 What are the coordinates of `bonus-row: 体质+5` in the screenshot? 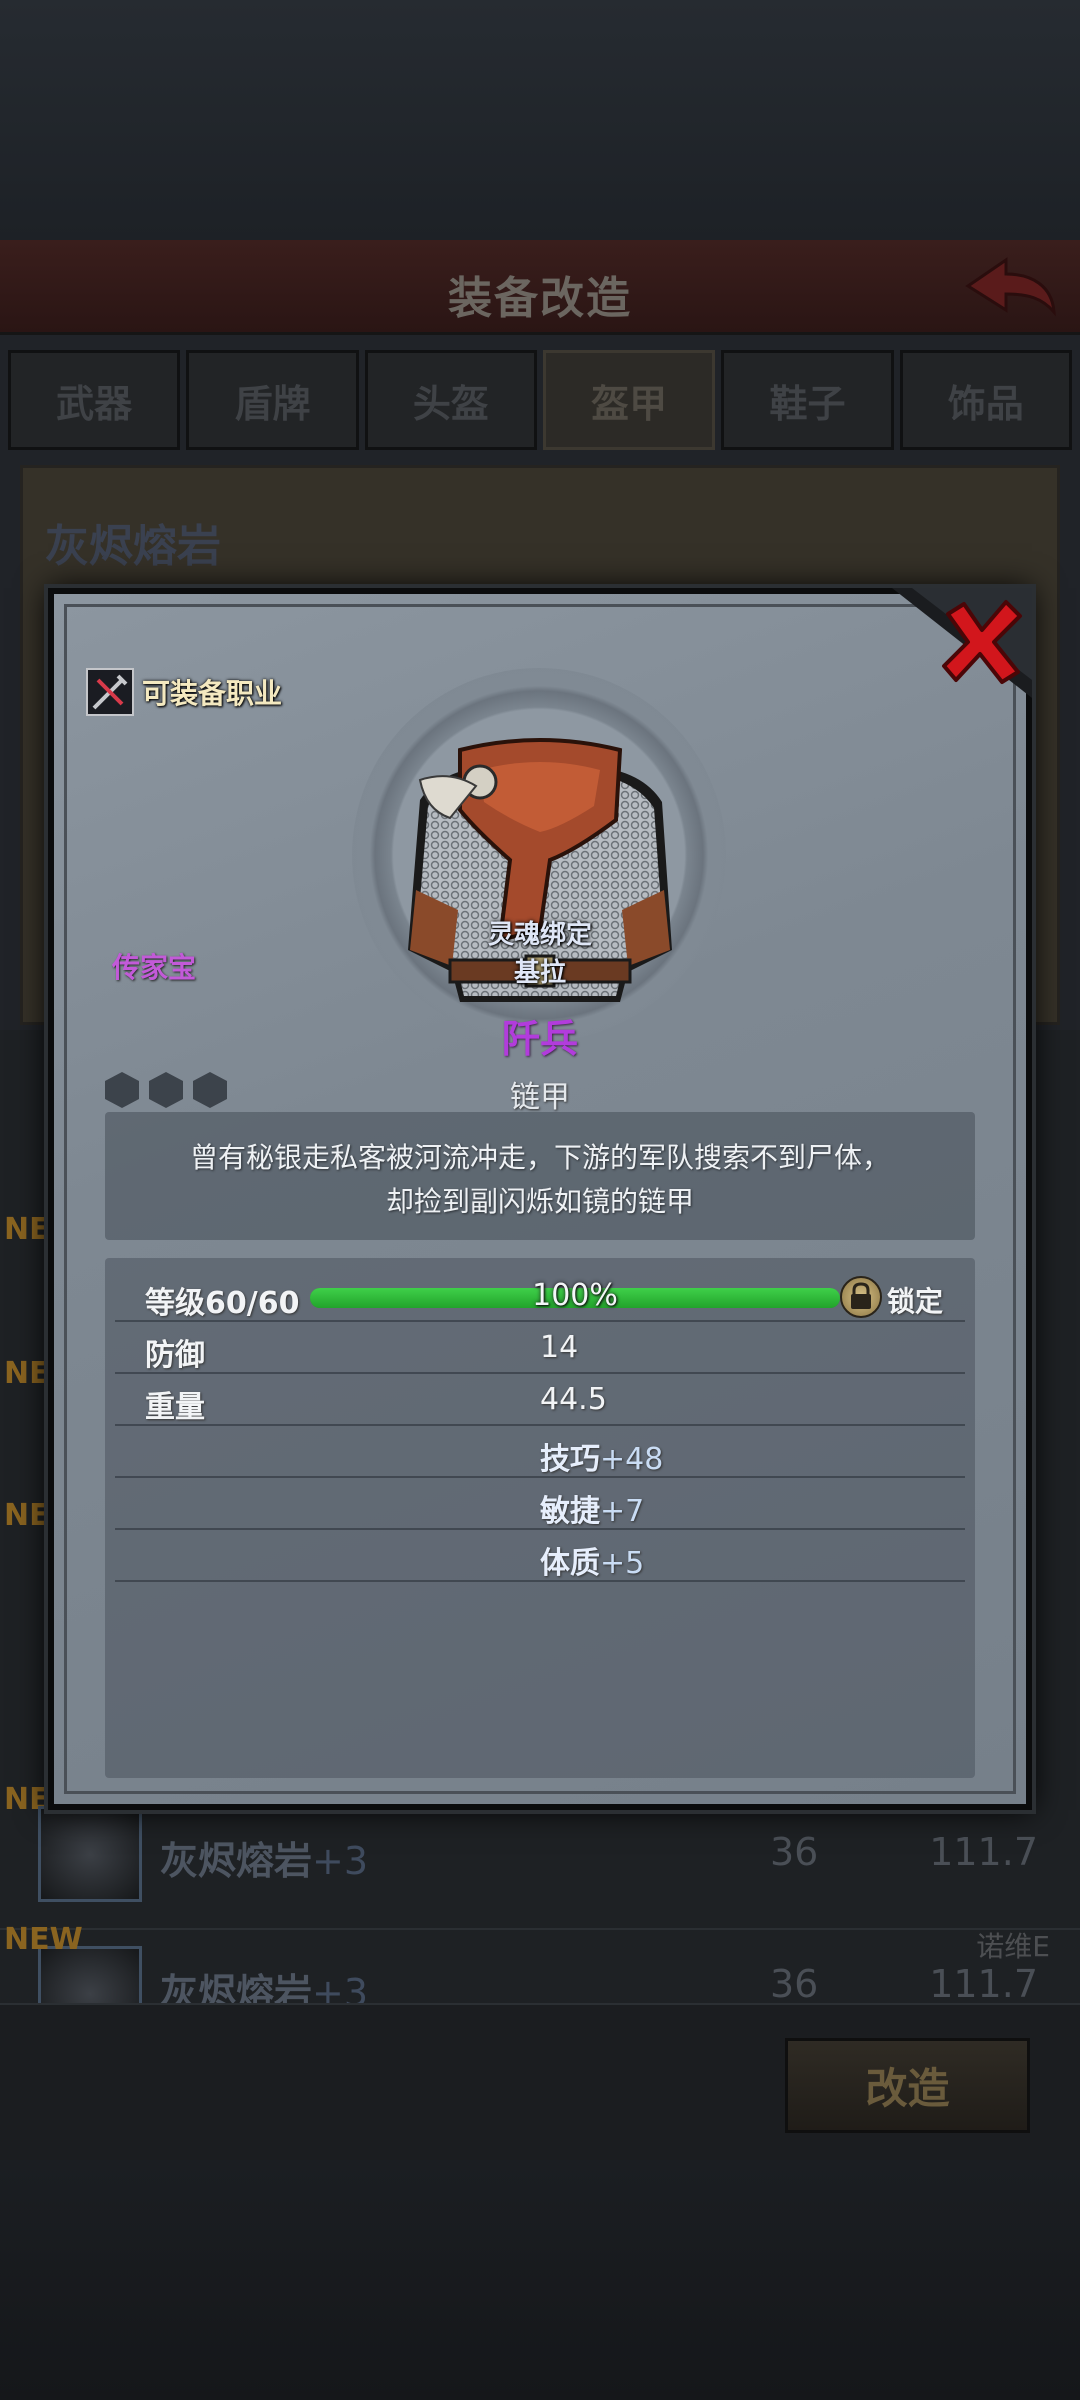 It's located at (540, 1556).